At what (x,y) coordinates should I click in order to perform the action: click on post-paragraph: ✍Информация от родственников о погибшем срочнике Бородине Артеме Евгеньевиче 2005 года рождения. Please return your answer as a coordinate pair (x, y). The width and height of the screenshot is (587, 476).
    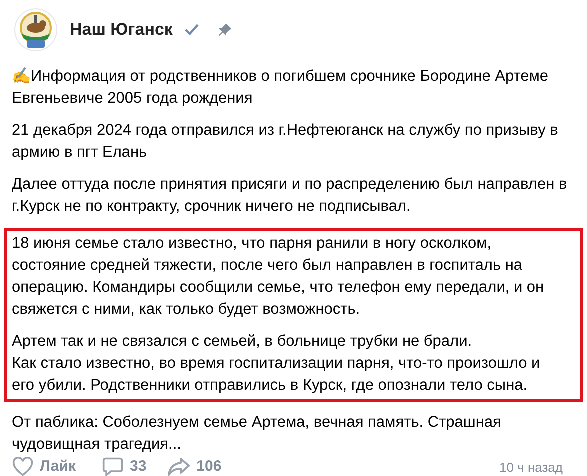
    Looking at the image, I should click on (281, 87).